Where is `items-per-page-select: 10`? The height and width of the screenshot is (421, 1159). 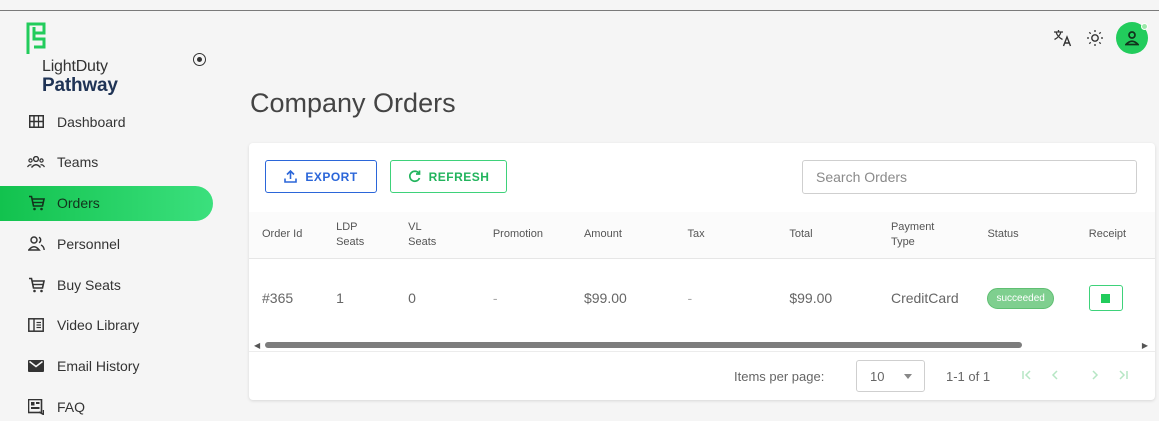 items-per-page-select: 10 is located at coordinates (890, 376).